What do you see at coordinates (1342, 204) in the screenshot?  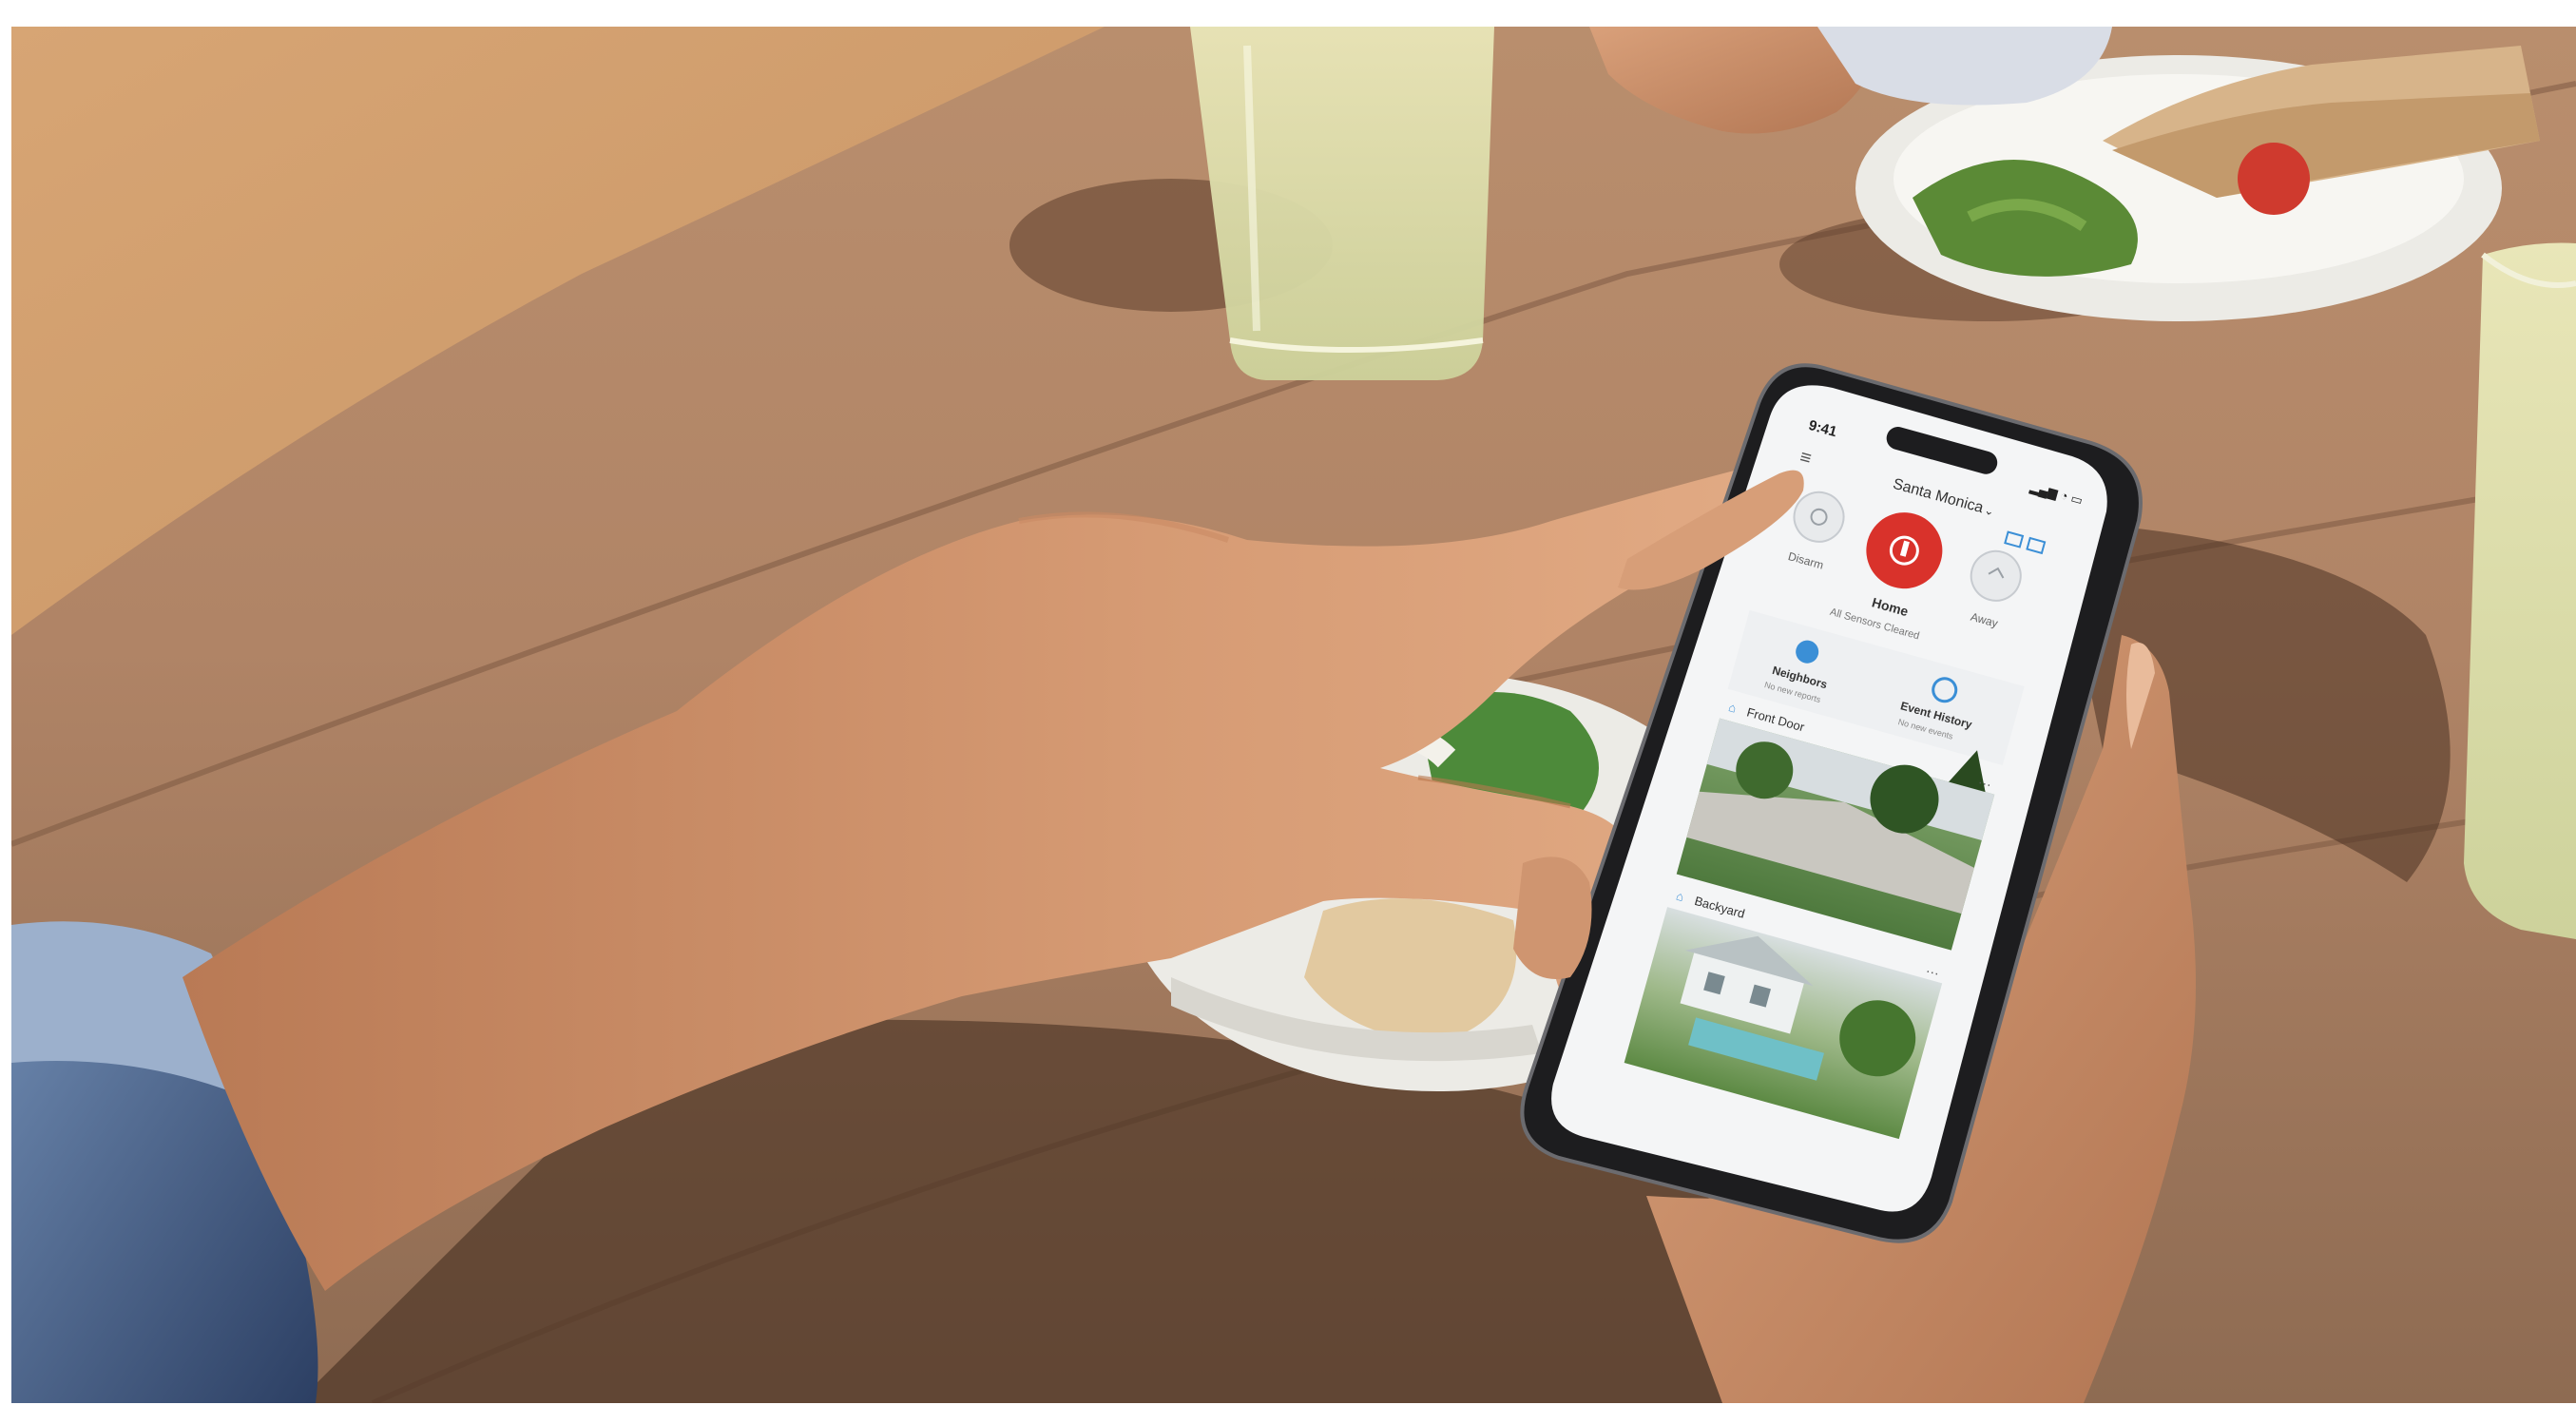 I see `lemonade-glass` at bounding box center [1342, 204].